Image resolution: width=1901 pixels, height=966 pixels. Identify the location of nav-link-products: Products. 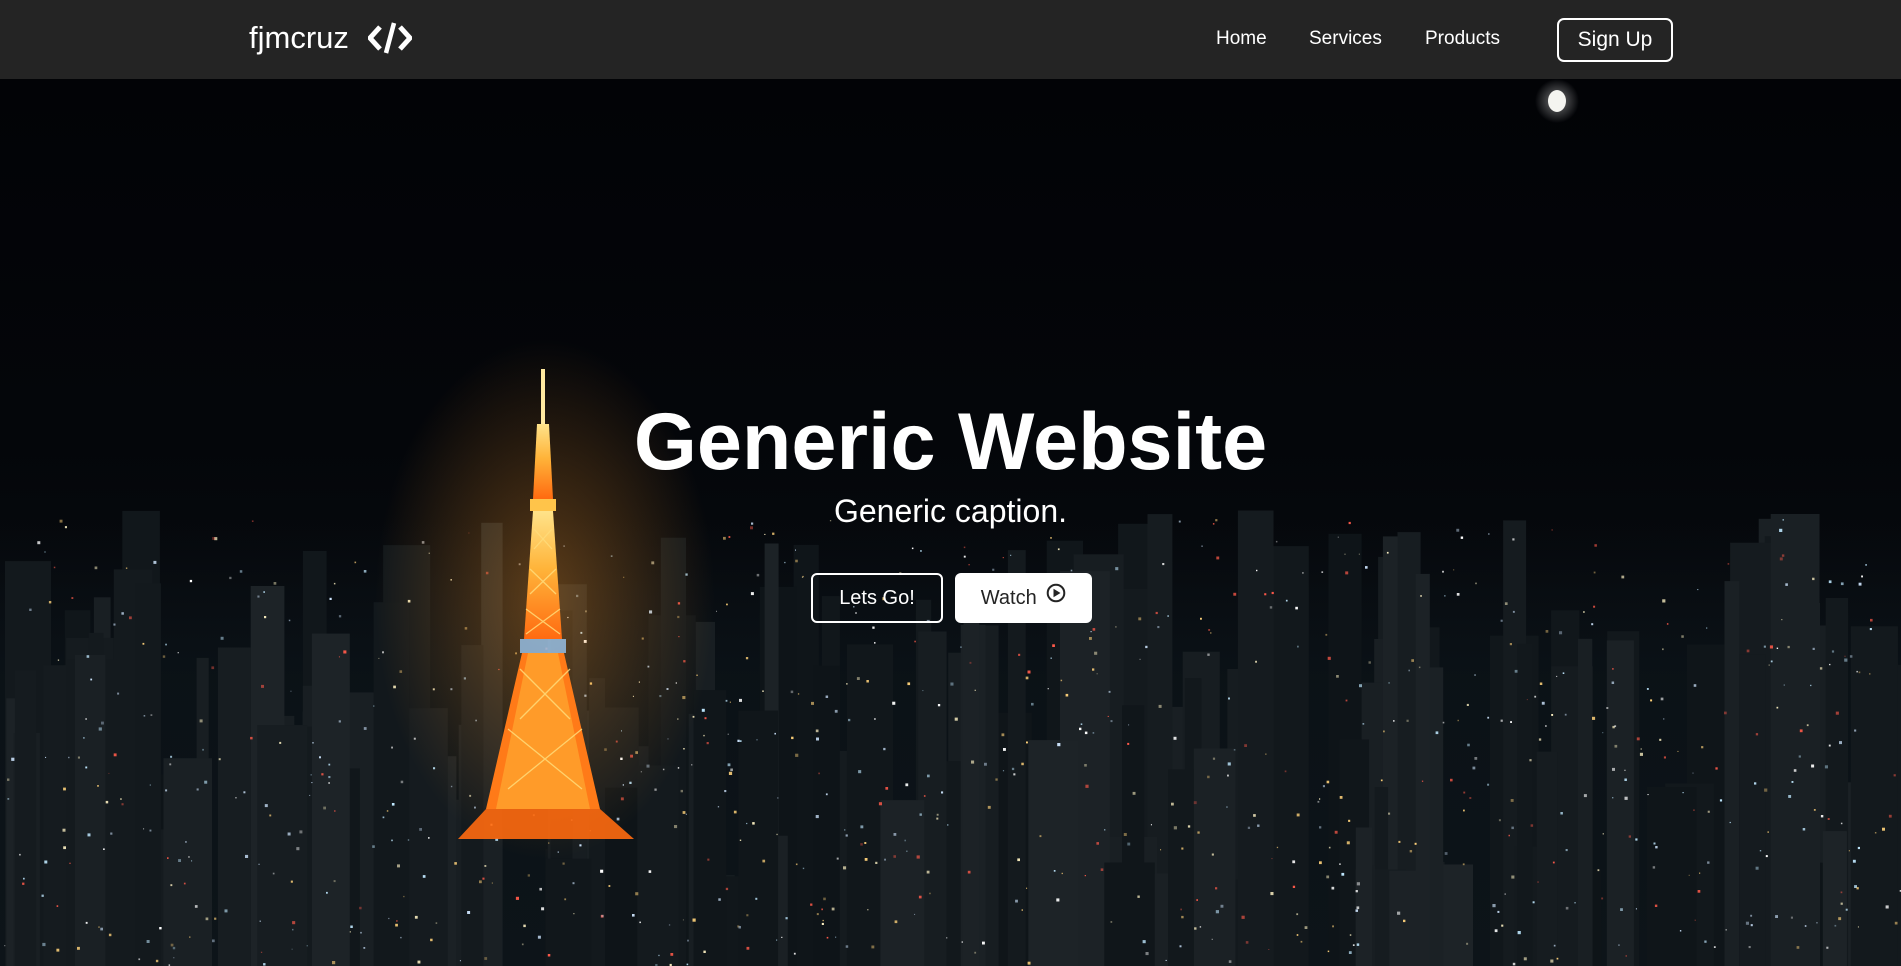
(1462, 39).